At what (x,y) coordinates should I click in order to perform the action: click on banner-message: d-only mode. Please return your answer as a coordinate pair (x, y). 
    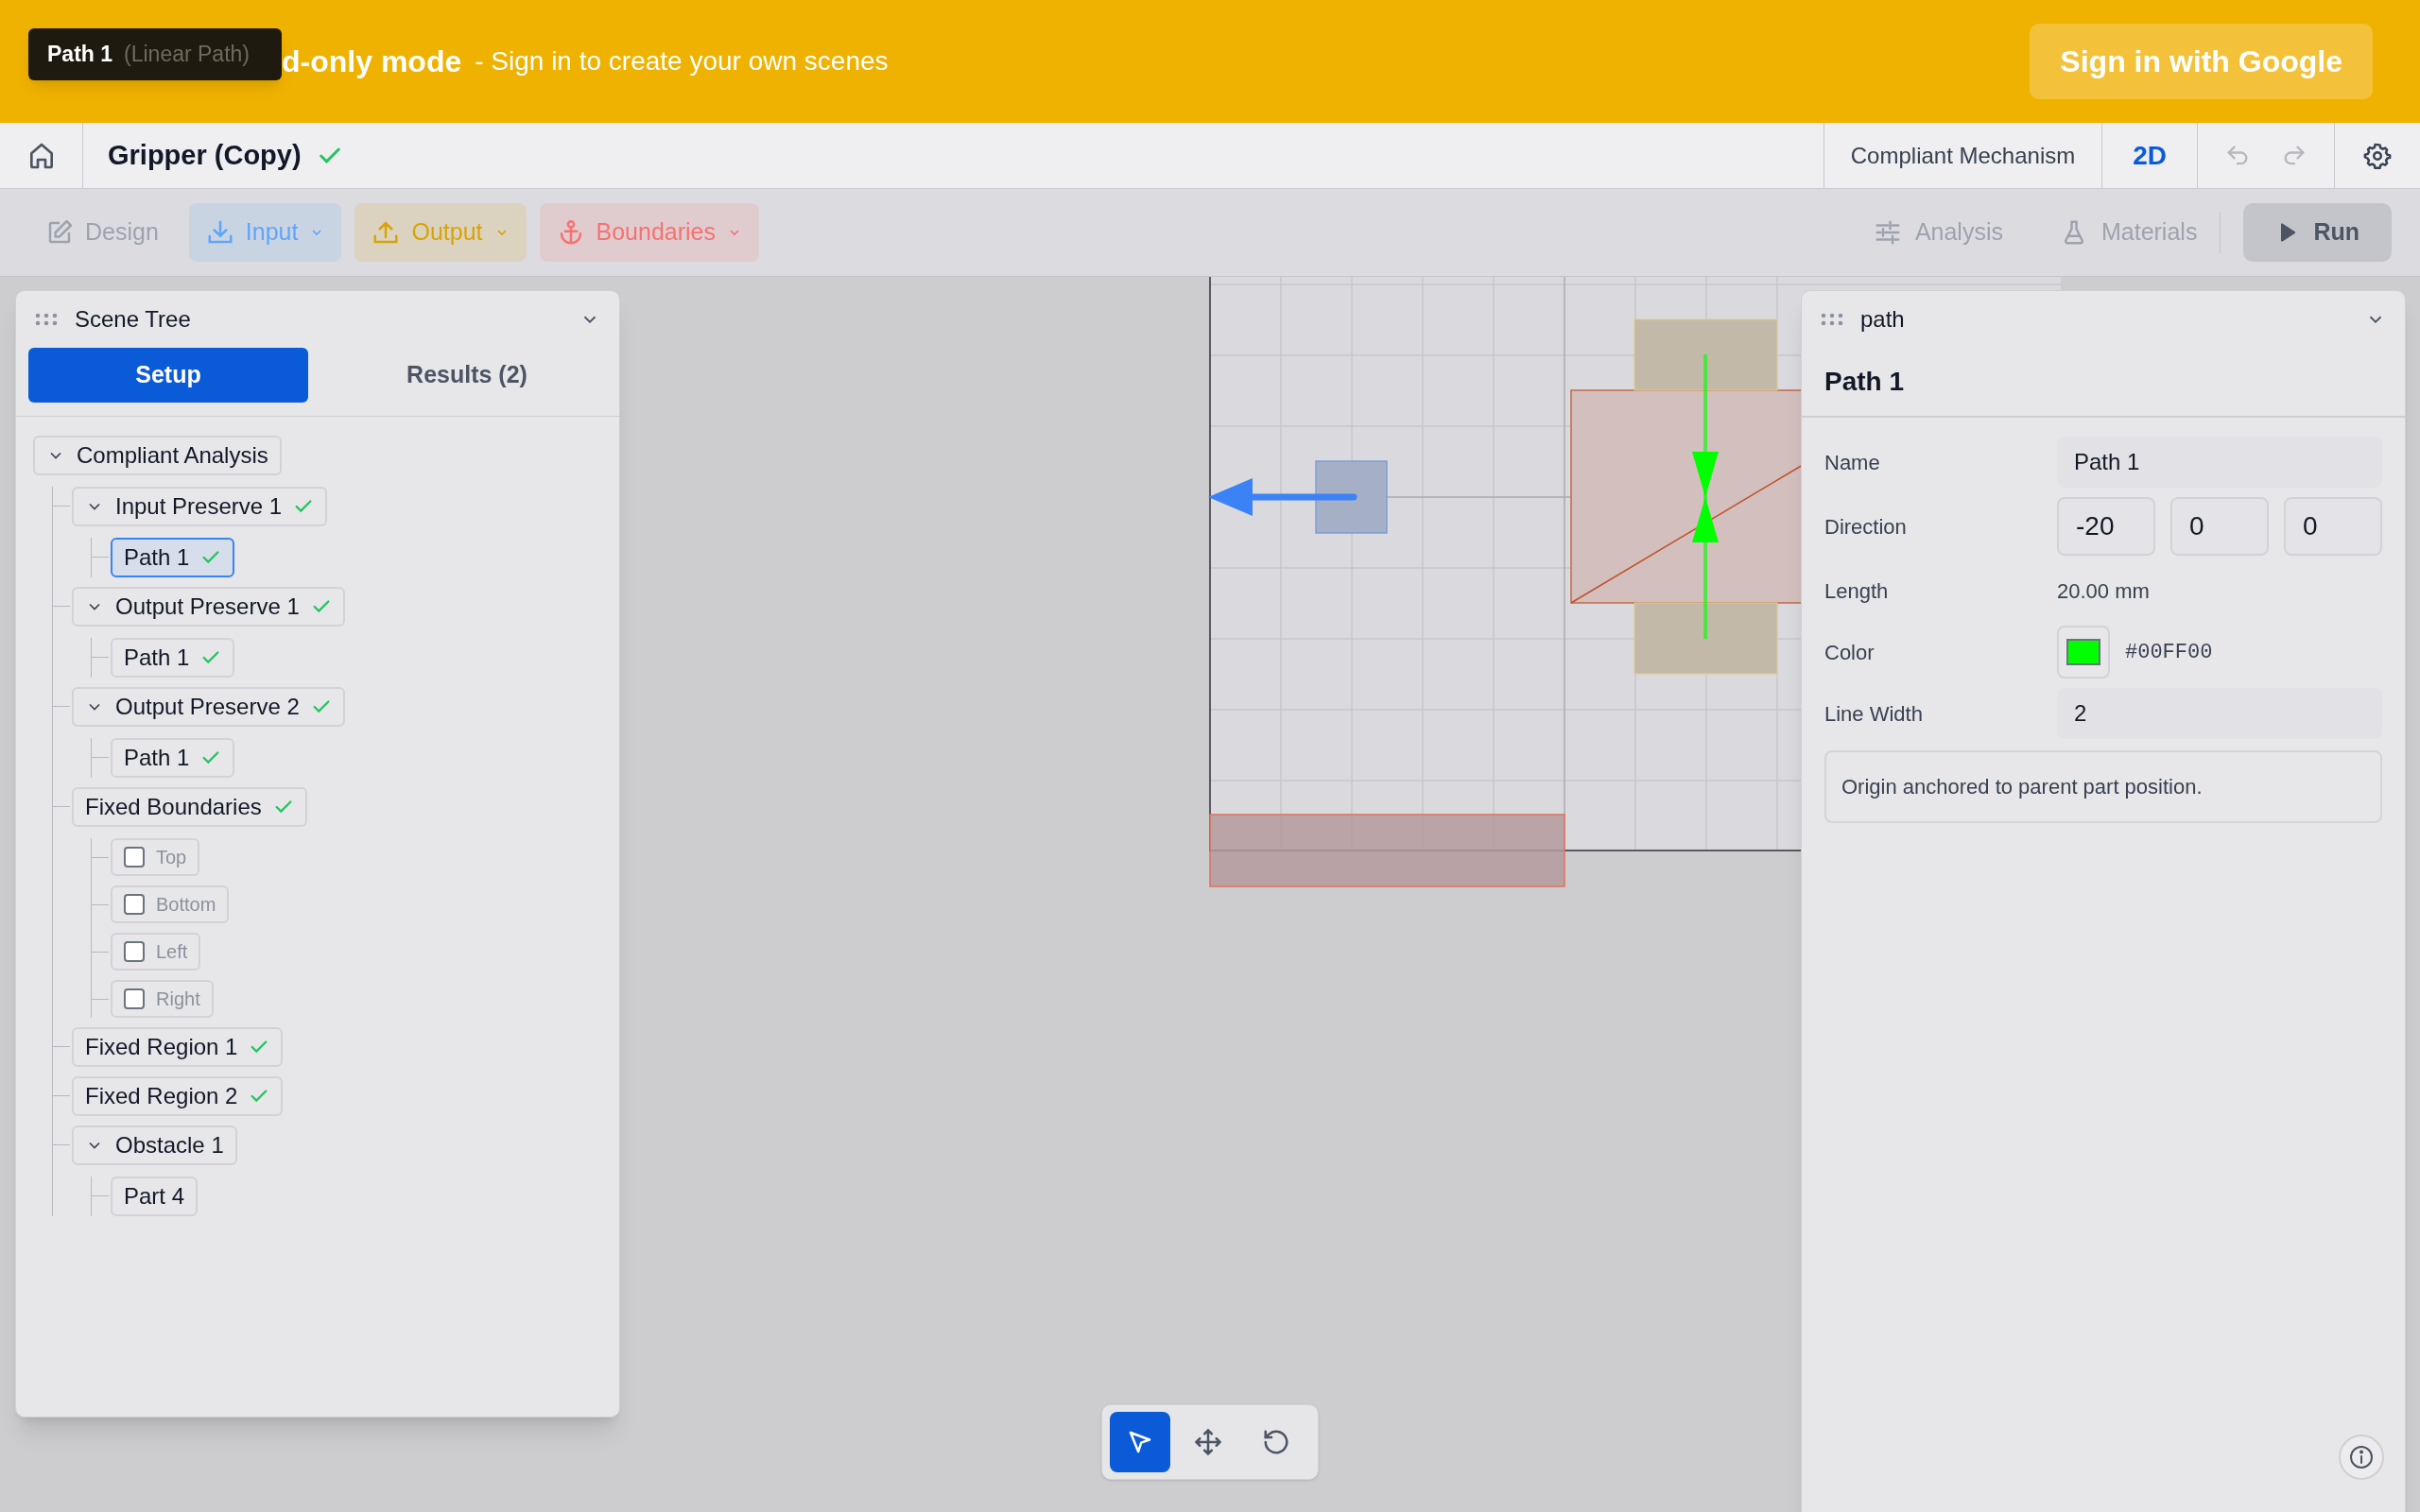
    Looking at the image, I should click on (372, 61).